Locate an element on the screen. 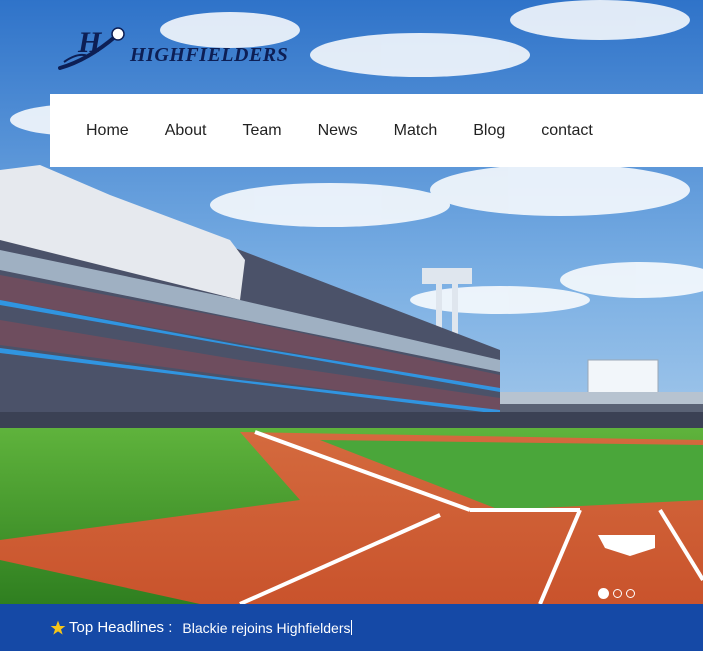  slider-pagination is located at coordinates (616, 593).